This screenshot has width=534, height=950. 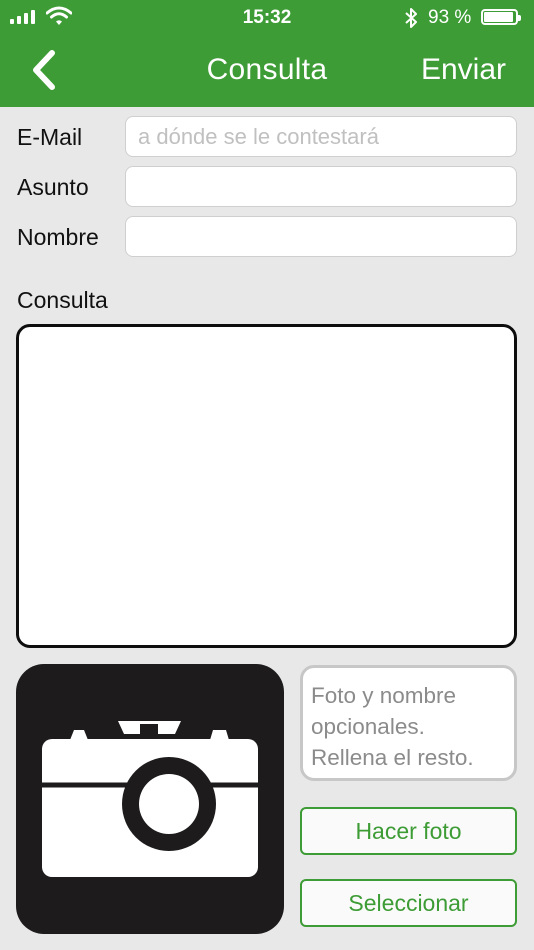 I want to click on status-bar: 15:32 93 %, so click(x=267, y=17).